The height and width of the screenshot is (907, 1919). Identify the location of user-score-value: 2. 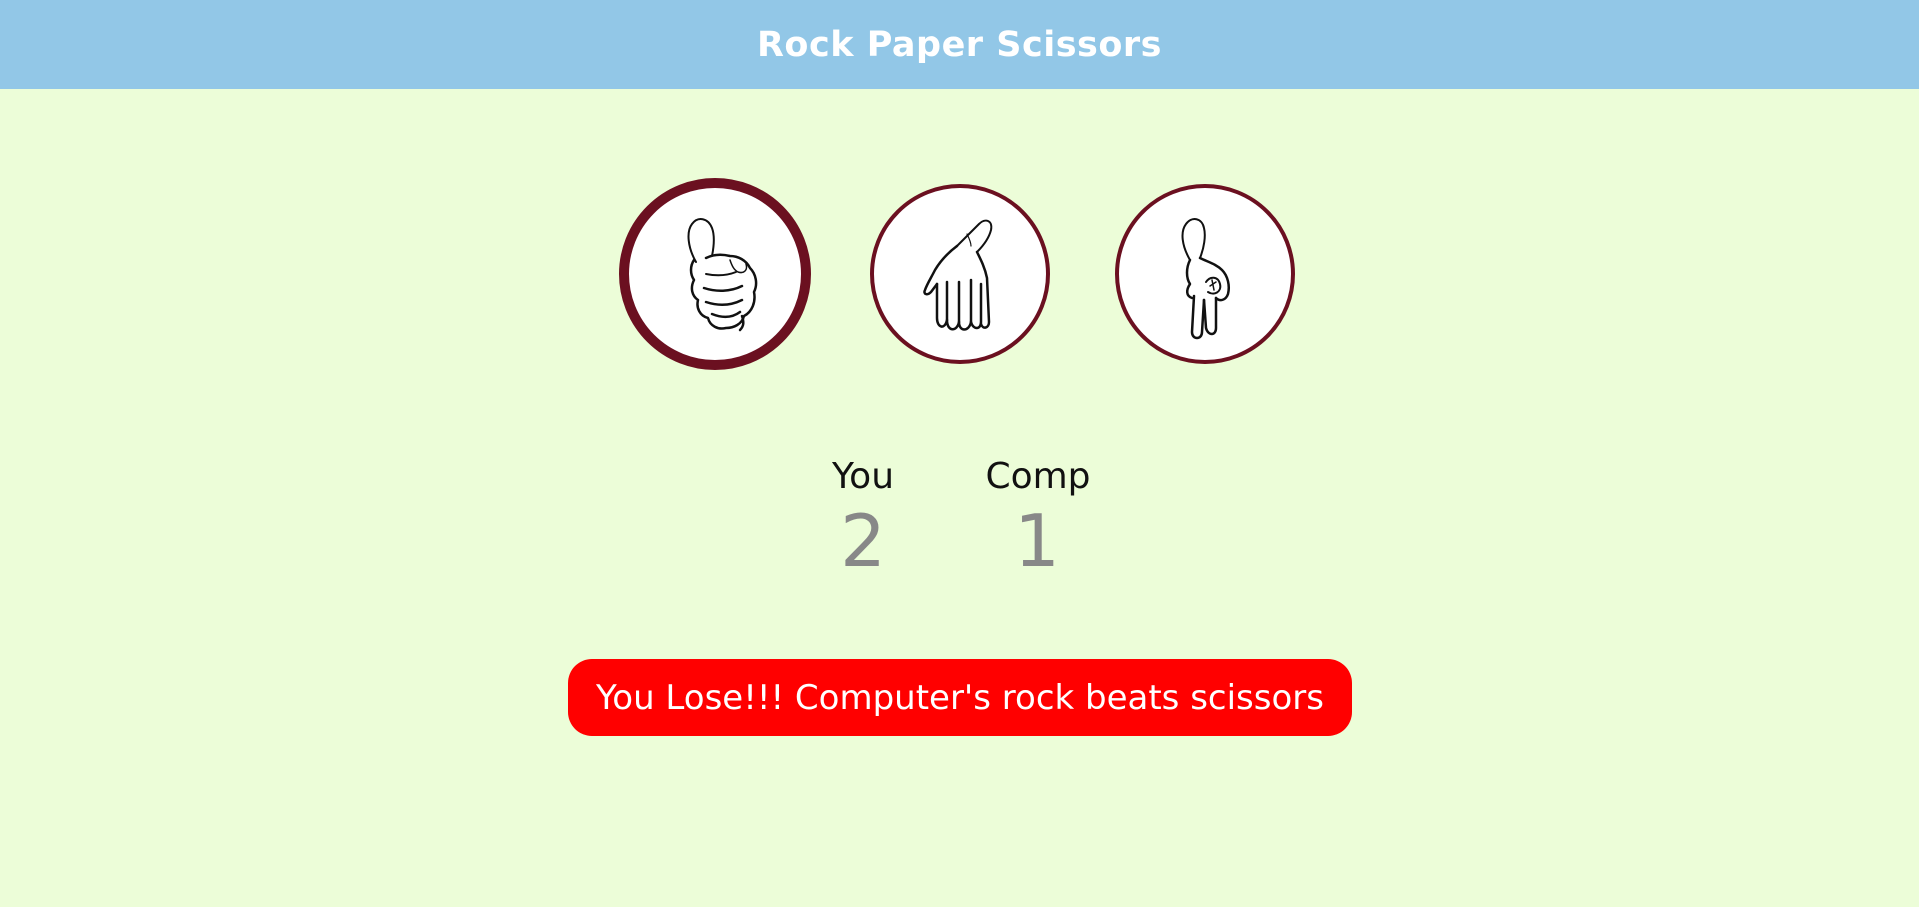
(863, 541).